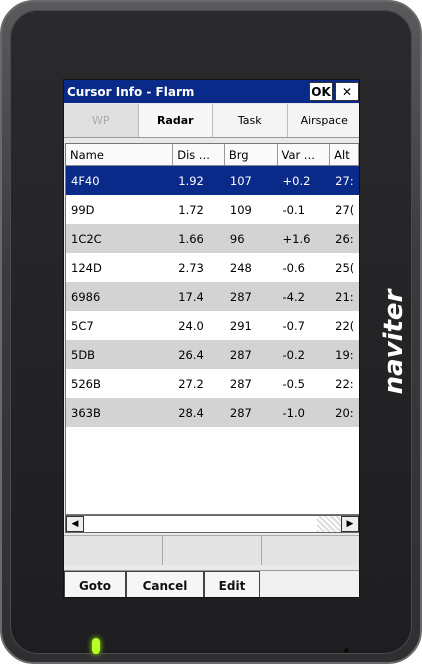 The width and height of the screenshot is (422, 664). Describe the element at coordinates (345, 267) in the screenshot. I see `cell-altitude: 25(` at that location.